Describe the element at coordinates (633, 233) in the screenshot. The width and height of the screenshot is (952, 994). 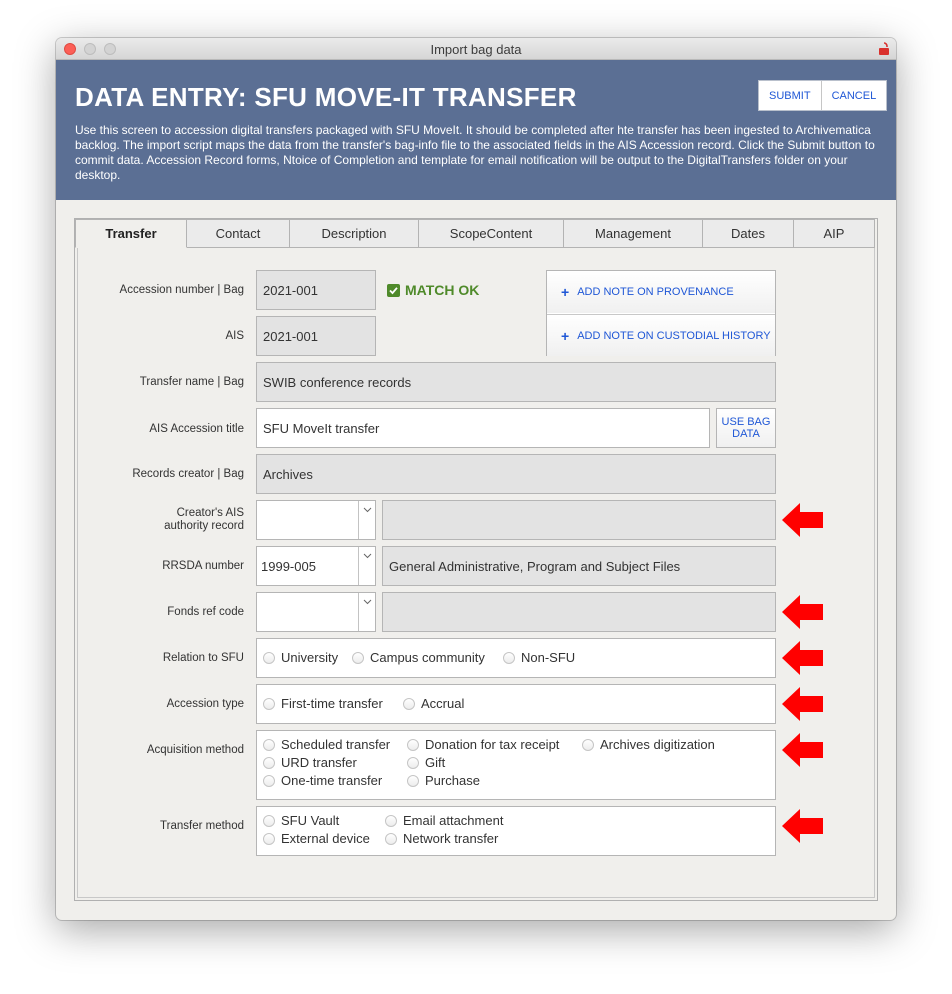
I see `tab-management: Management` at that location.